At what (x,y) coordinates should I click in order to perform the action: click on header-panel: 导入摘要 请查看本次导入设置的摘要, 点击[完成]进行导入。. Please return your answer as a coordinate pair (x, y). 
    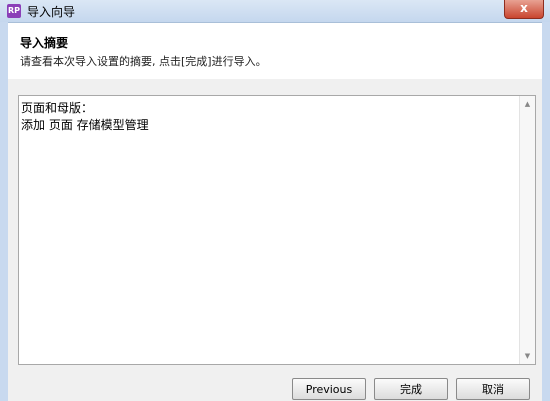
    Looking at the image, I should click on (275, 51).